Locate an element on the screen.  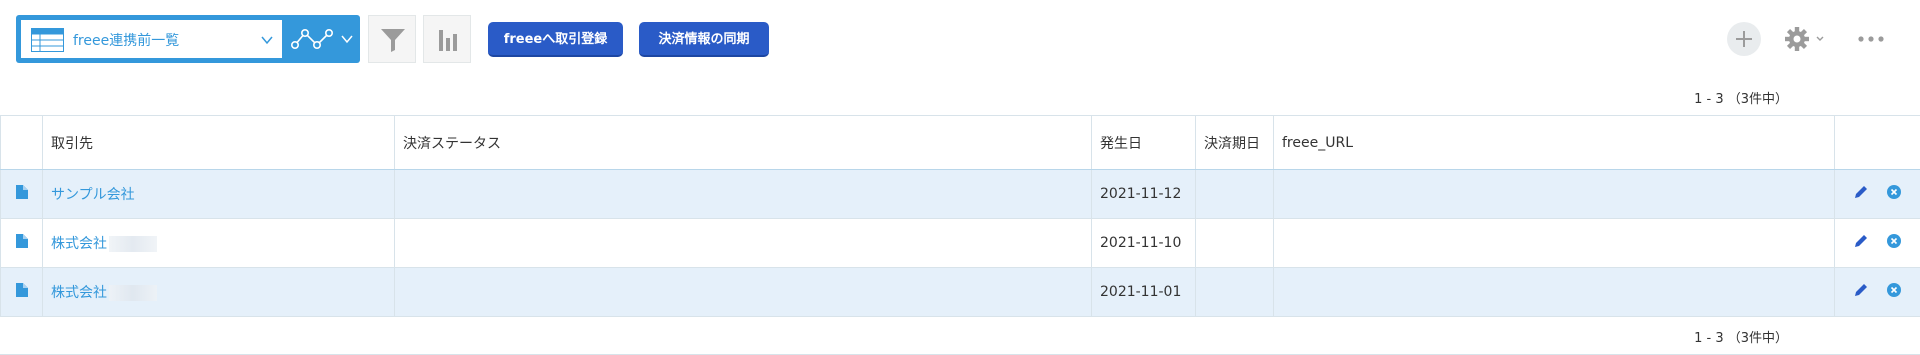
plus-icon is located at coordinates (1744, 39).